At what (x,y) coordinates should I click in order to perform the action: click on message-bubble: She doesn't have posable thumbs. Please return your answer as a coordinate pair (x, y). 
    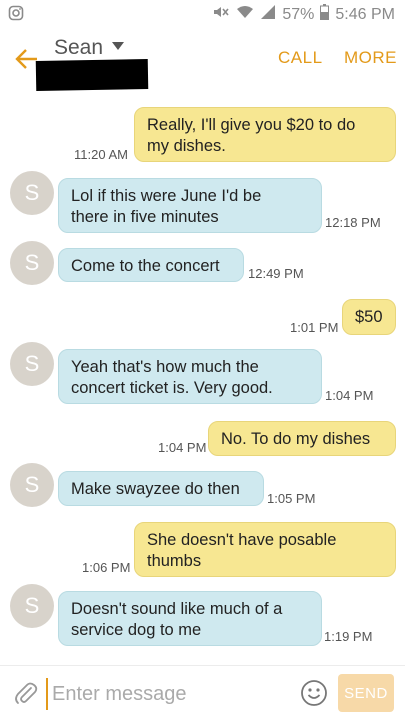
    Looking at the image, I should click on (265, 549).